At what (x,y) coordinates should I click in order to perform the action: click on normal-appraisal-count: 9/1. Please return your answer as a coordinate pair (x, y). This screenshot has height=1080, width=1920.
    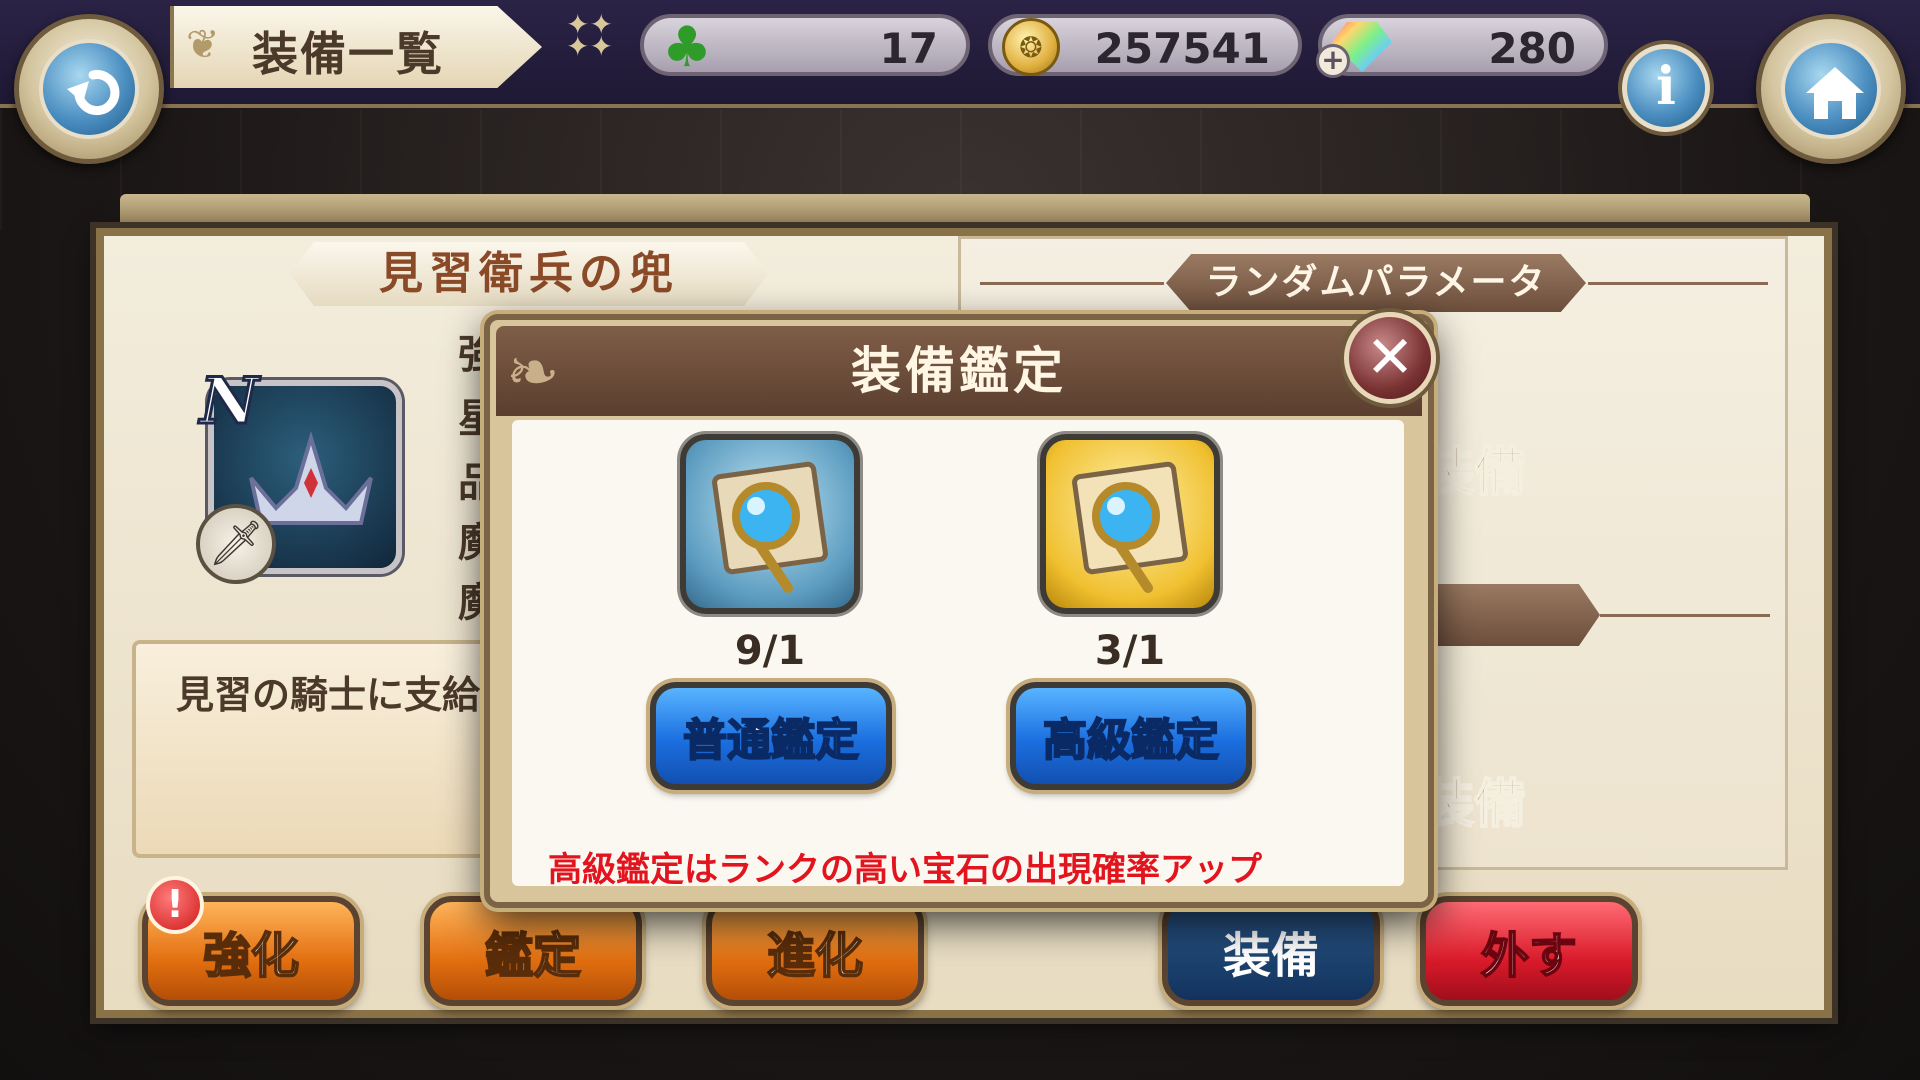
    Looking at the image, I should click on (770, 651).